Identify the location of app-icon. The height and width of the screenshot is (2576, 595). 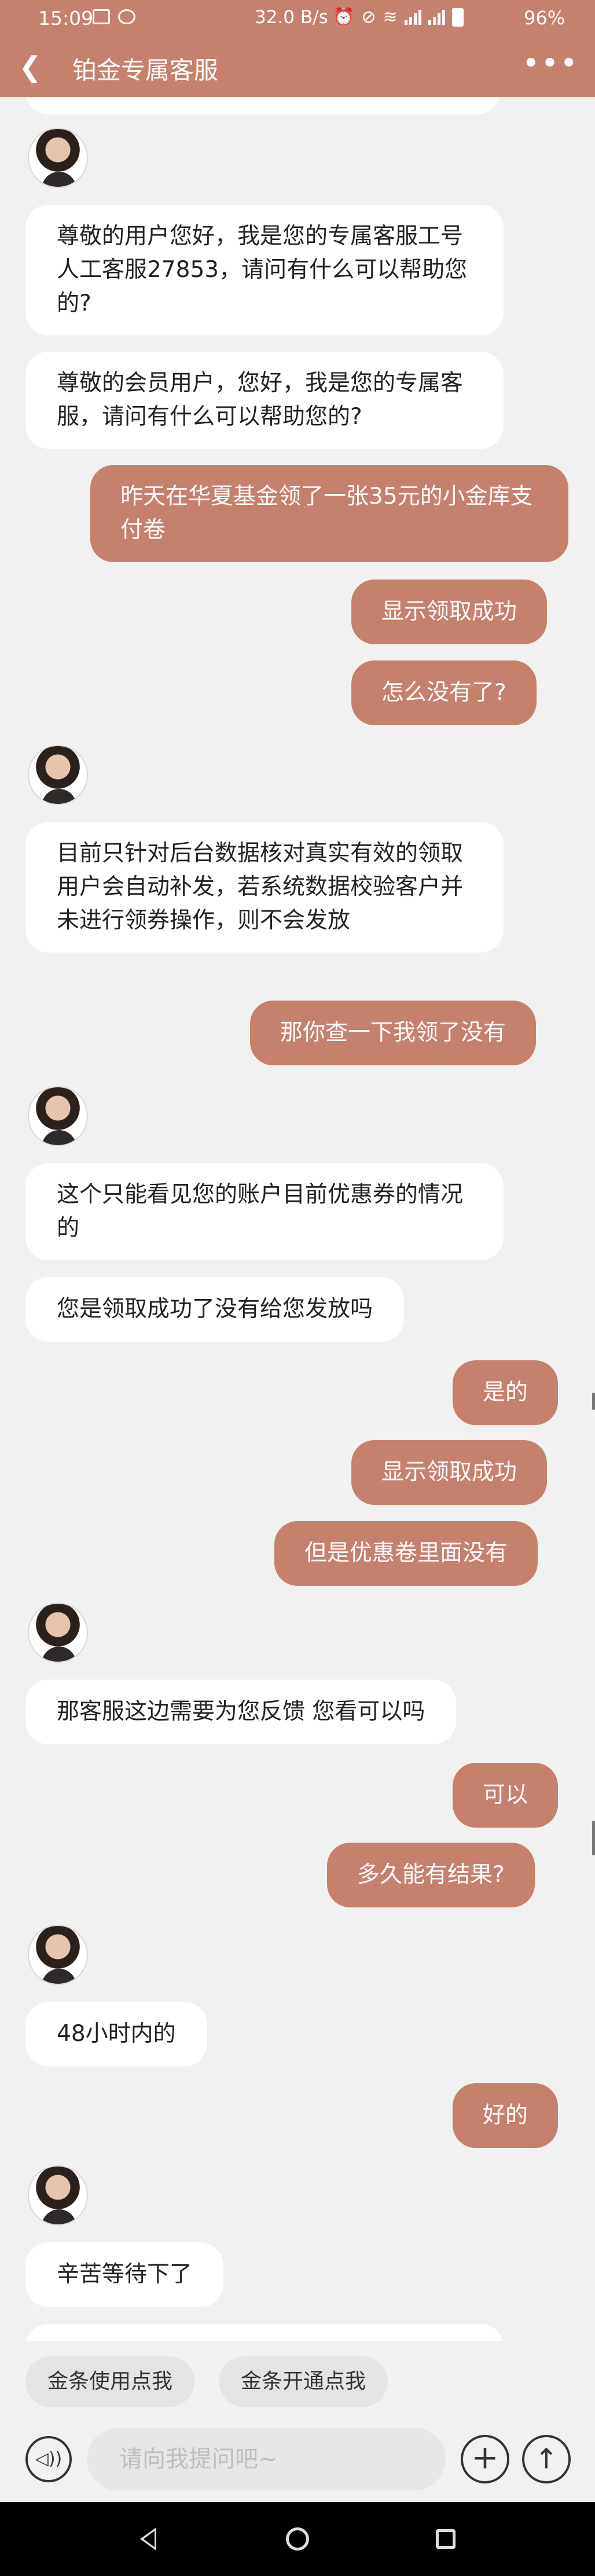
(127, 16).